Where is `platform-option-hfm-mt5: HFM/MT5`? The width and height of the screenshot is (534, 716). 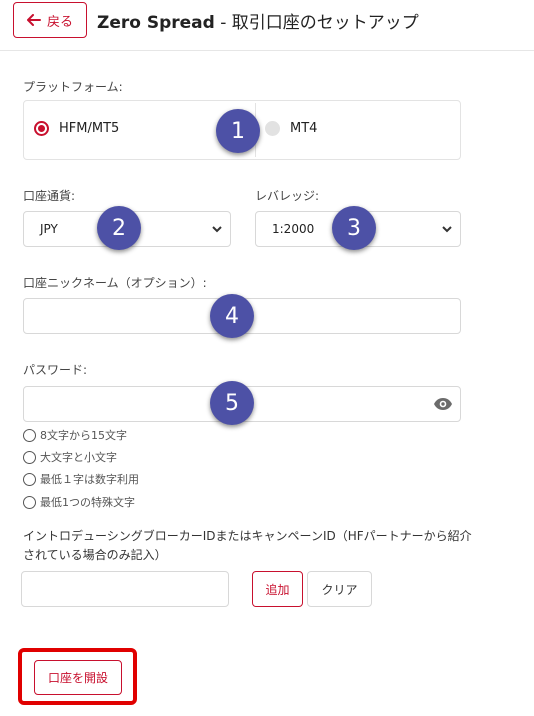 platform-option-hfm-mt5: HFM/MT5 is located at coordinates (76, 128).